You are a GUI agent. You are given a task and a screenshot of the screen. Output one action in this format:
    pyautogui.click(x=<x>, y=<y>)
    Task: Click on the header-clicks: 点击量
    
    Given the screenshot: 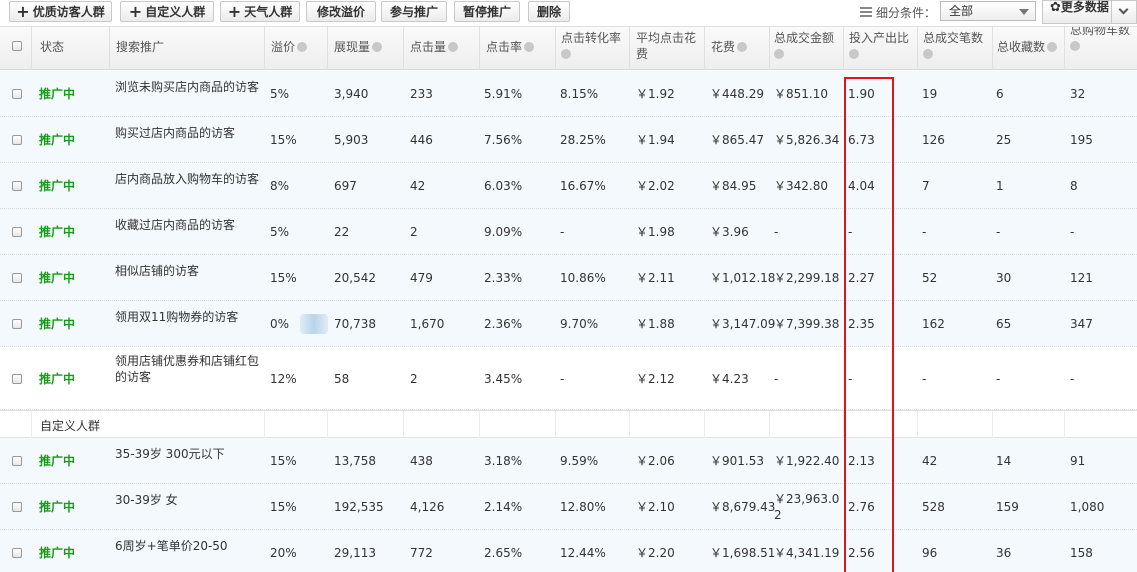 What is the action you would take?
    pyautogui.click(x=442, y=48)
    